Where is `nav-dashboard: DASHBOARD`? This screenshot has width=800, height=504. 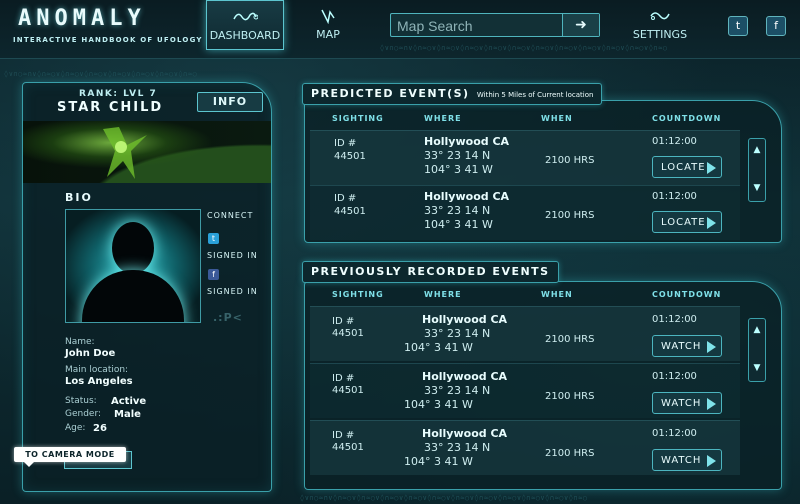 nav-dashboard: DASHBOARD is located at coordinates (245, 25).